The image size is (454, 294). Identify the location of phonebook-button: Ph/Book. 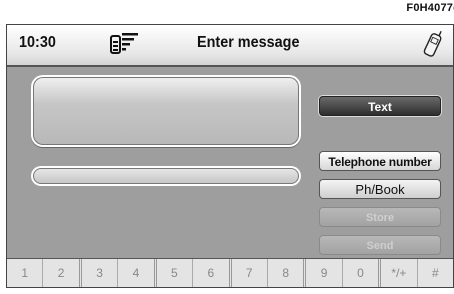
(380, 189).